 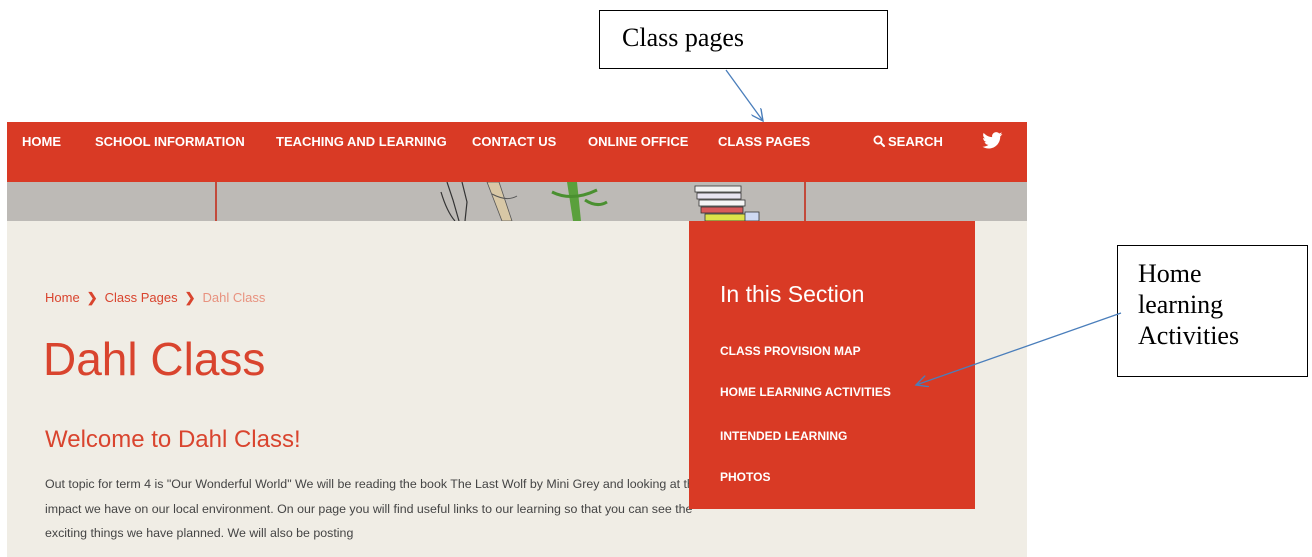 I want to click on callout-class-pages: Class pages, so click(x=743, y=39).